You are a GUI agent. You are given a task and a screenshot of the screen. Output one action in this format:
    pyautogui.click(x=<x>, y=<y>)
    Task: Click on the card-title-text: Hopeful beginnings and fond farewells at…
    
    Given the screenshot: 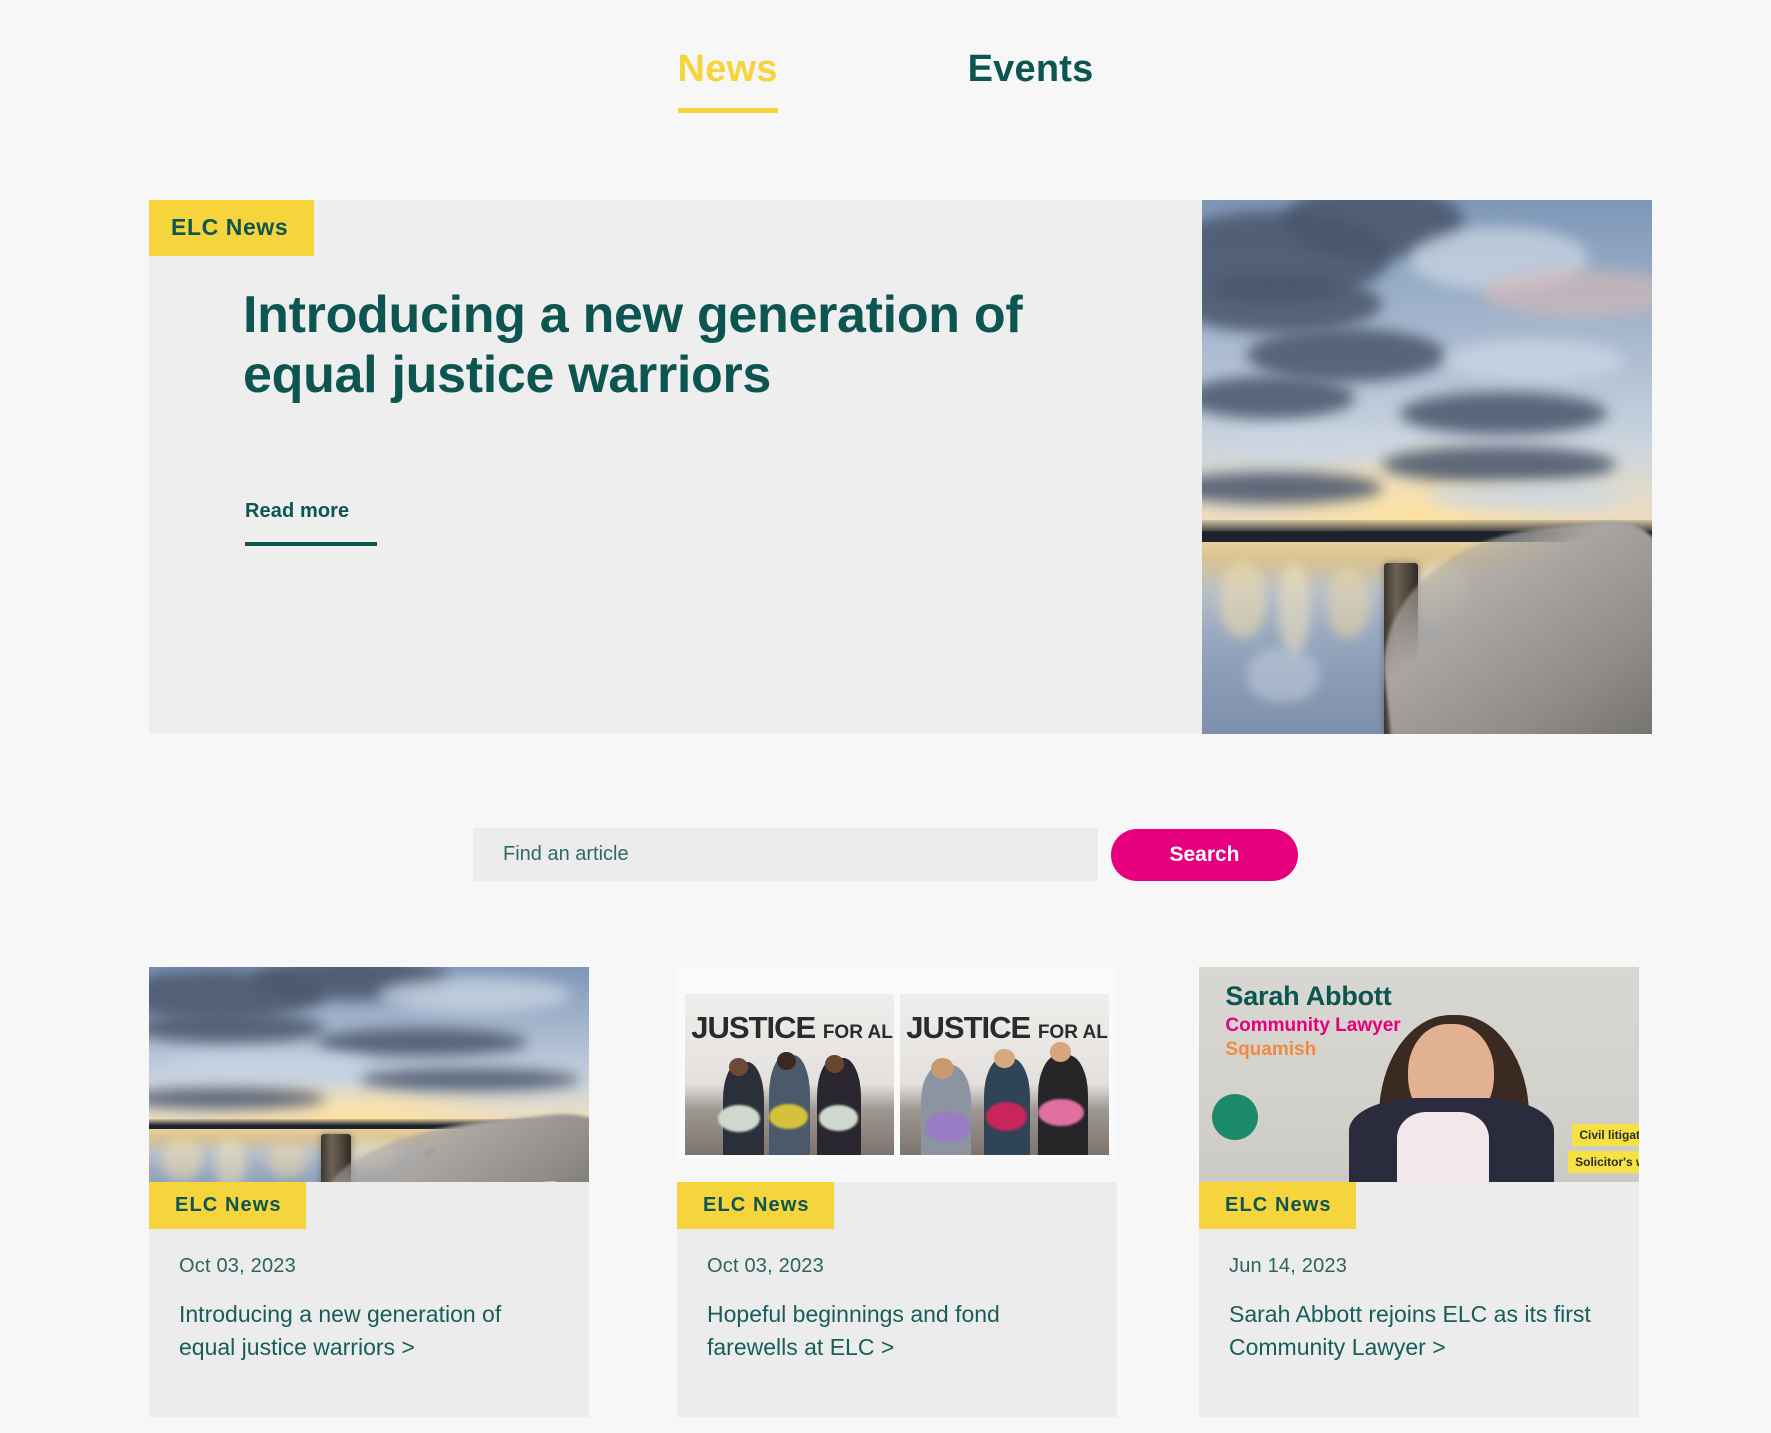 What is the action you would take?
    pyautogui.click(x=853, y=1331)
    